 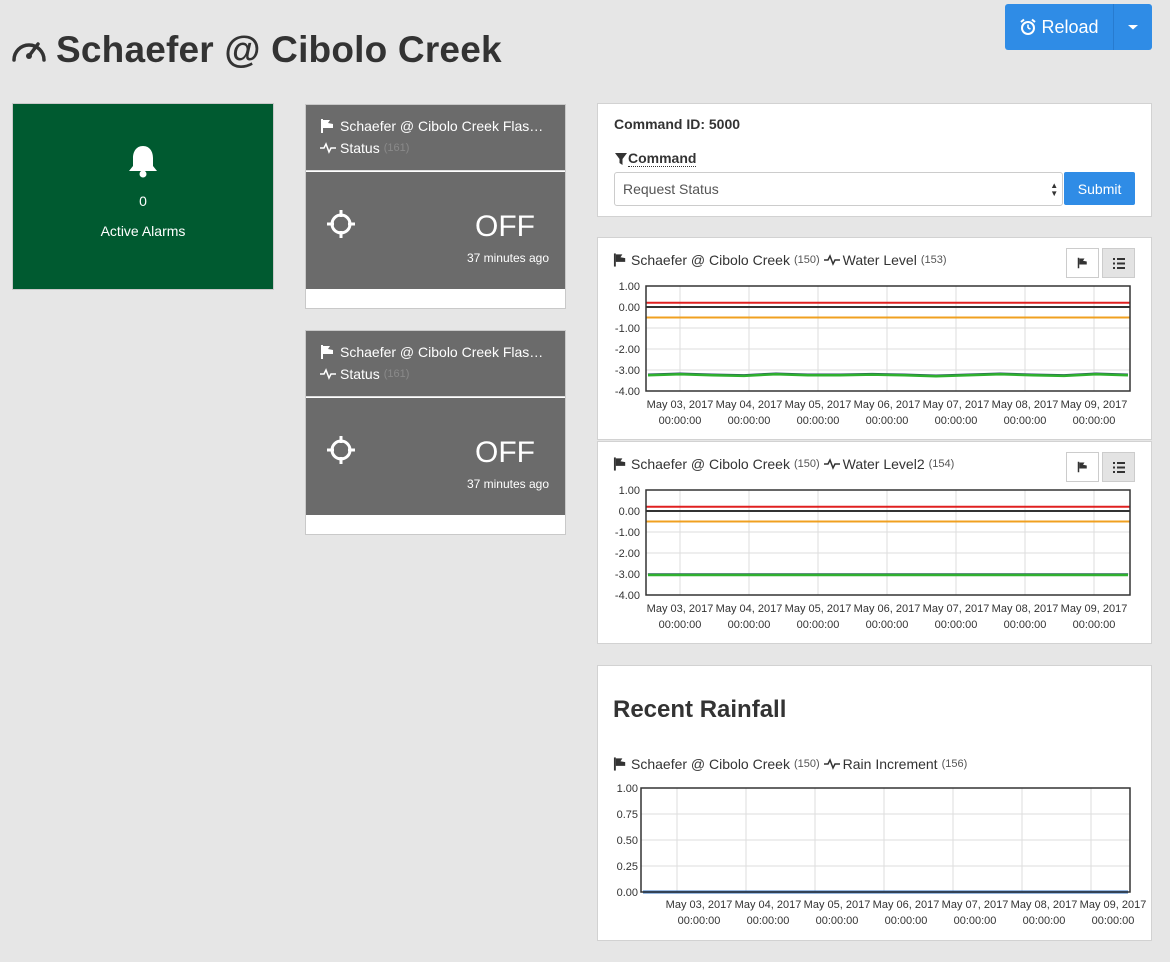 I want to click on reload-button: Reload, so click(x=1059, y=27).